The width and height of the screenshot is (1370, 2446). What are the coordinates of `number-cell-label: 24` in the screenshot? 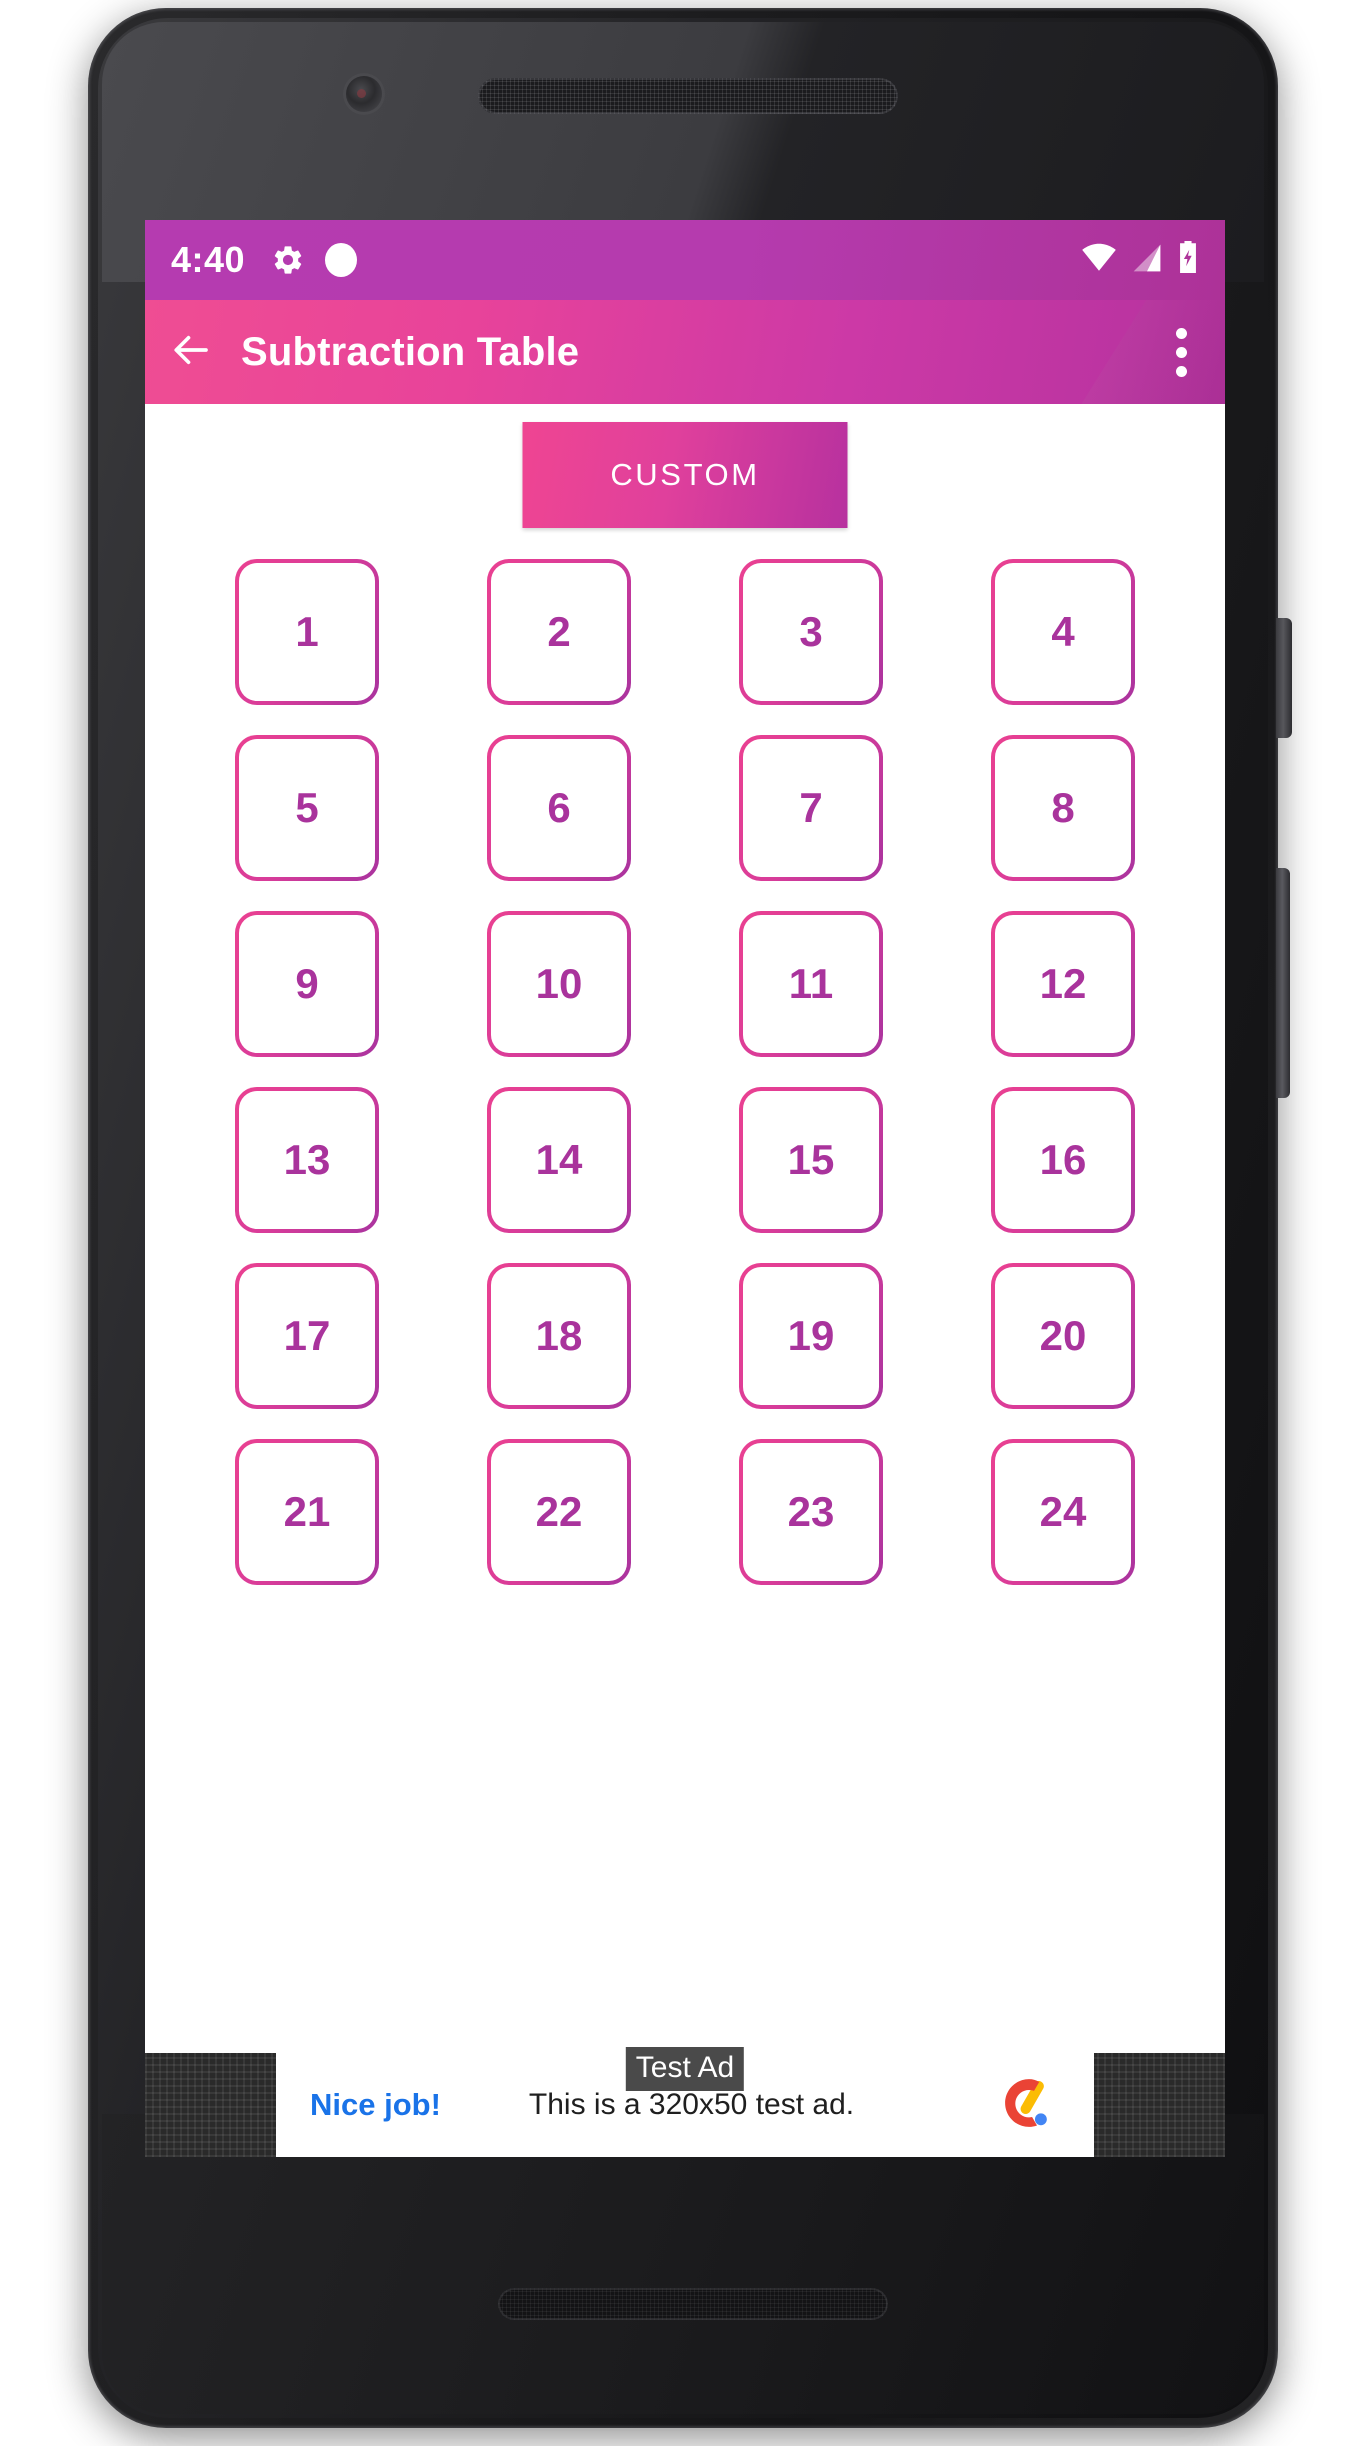 It's located at (1063, 1511).